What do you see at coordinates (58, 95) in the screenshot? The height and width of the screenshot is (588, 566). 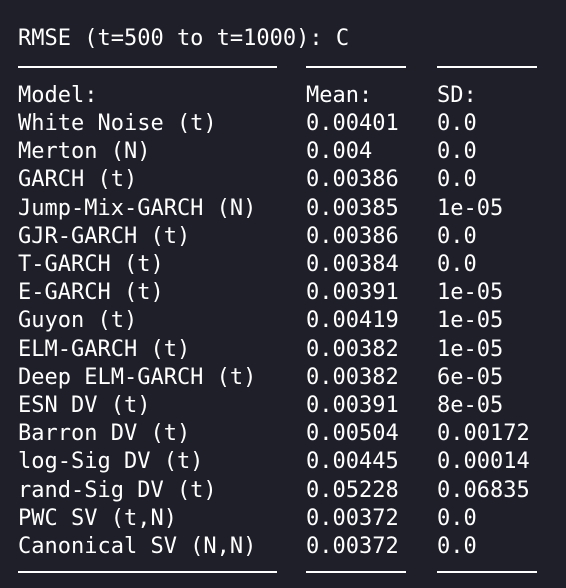 I see `header-model: Model:` at bounding box center [58, 95].